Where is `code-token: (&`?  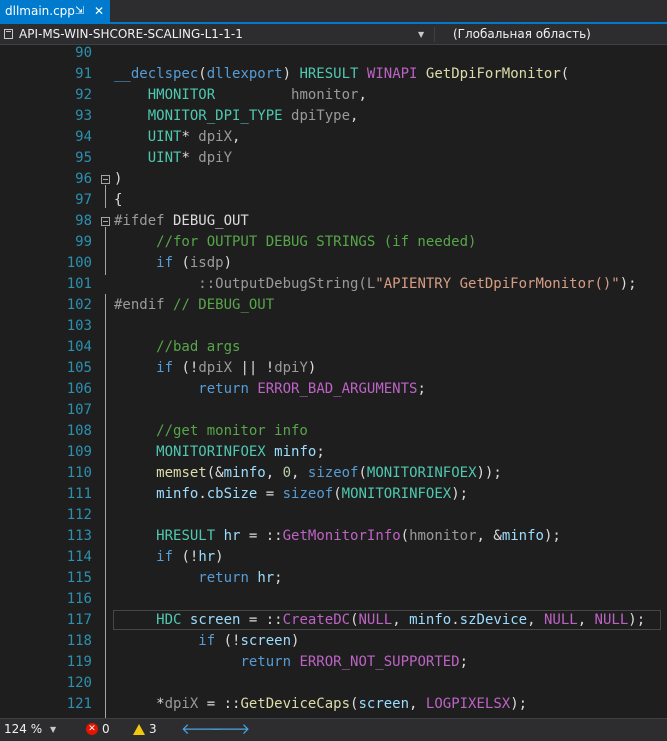
code-token: (& is located at coordinates (215, 473).